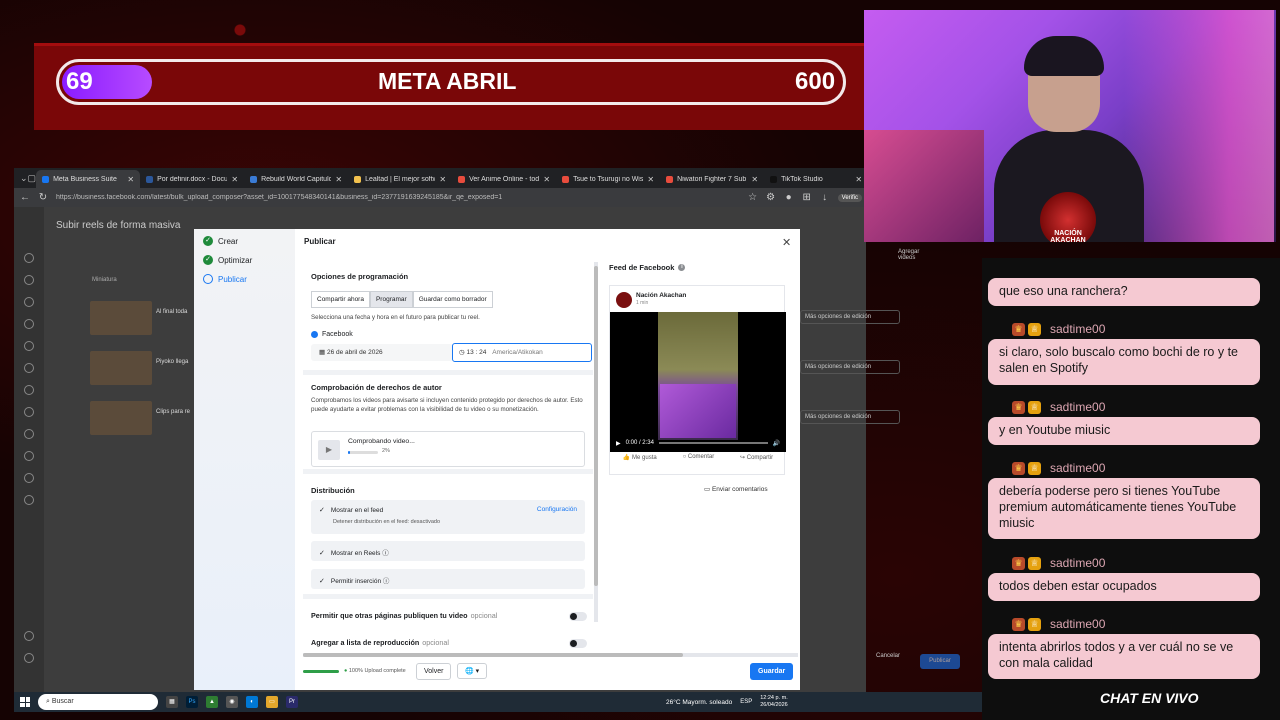 This screenshot has width=1280, height=720. Describe the element at coordinates (29, 258) in the screenshot. I see `meta-logo-icon` at that location.